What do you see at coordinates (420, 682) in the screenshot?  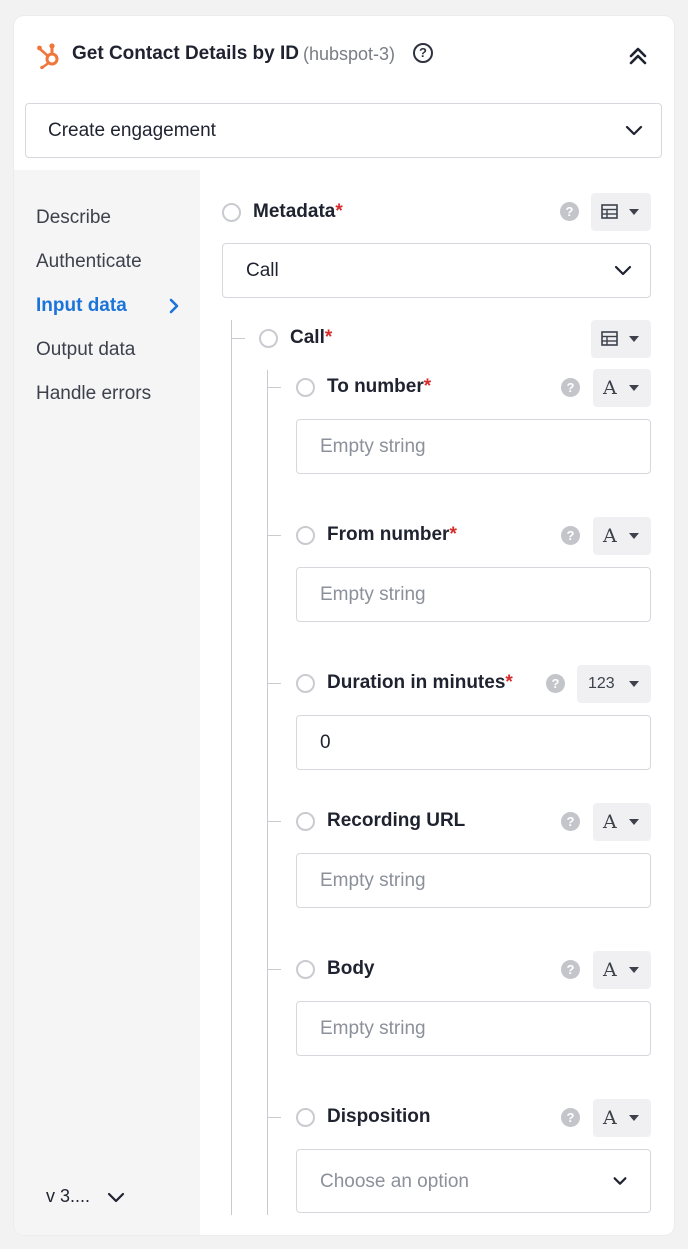 I see `duration-label: Duration in minutes*` at bounding box center [420, 682].